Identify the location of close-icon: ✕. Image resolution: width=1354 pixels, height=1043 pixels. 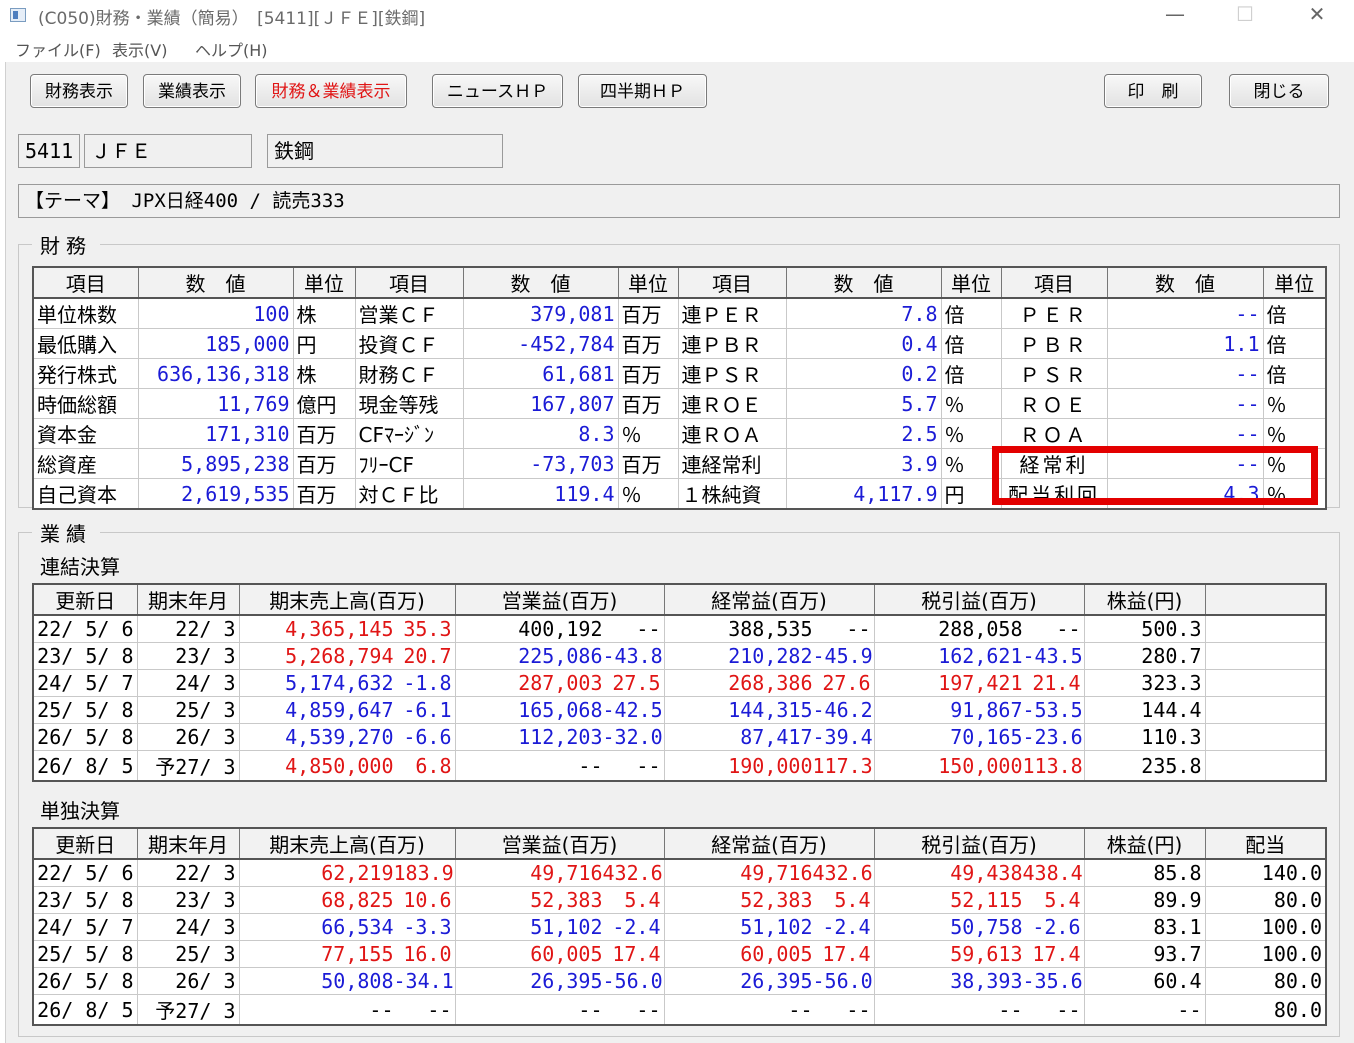
(1317, 15).